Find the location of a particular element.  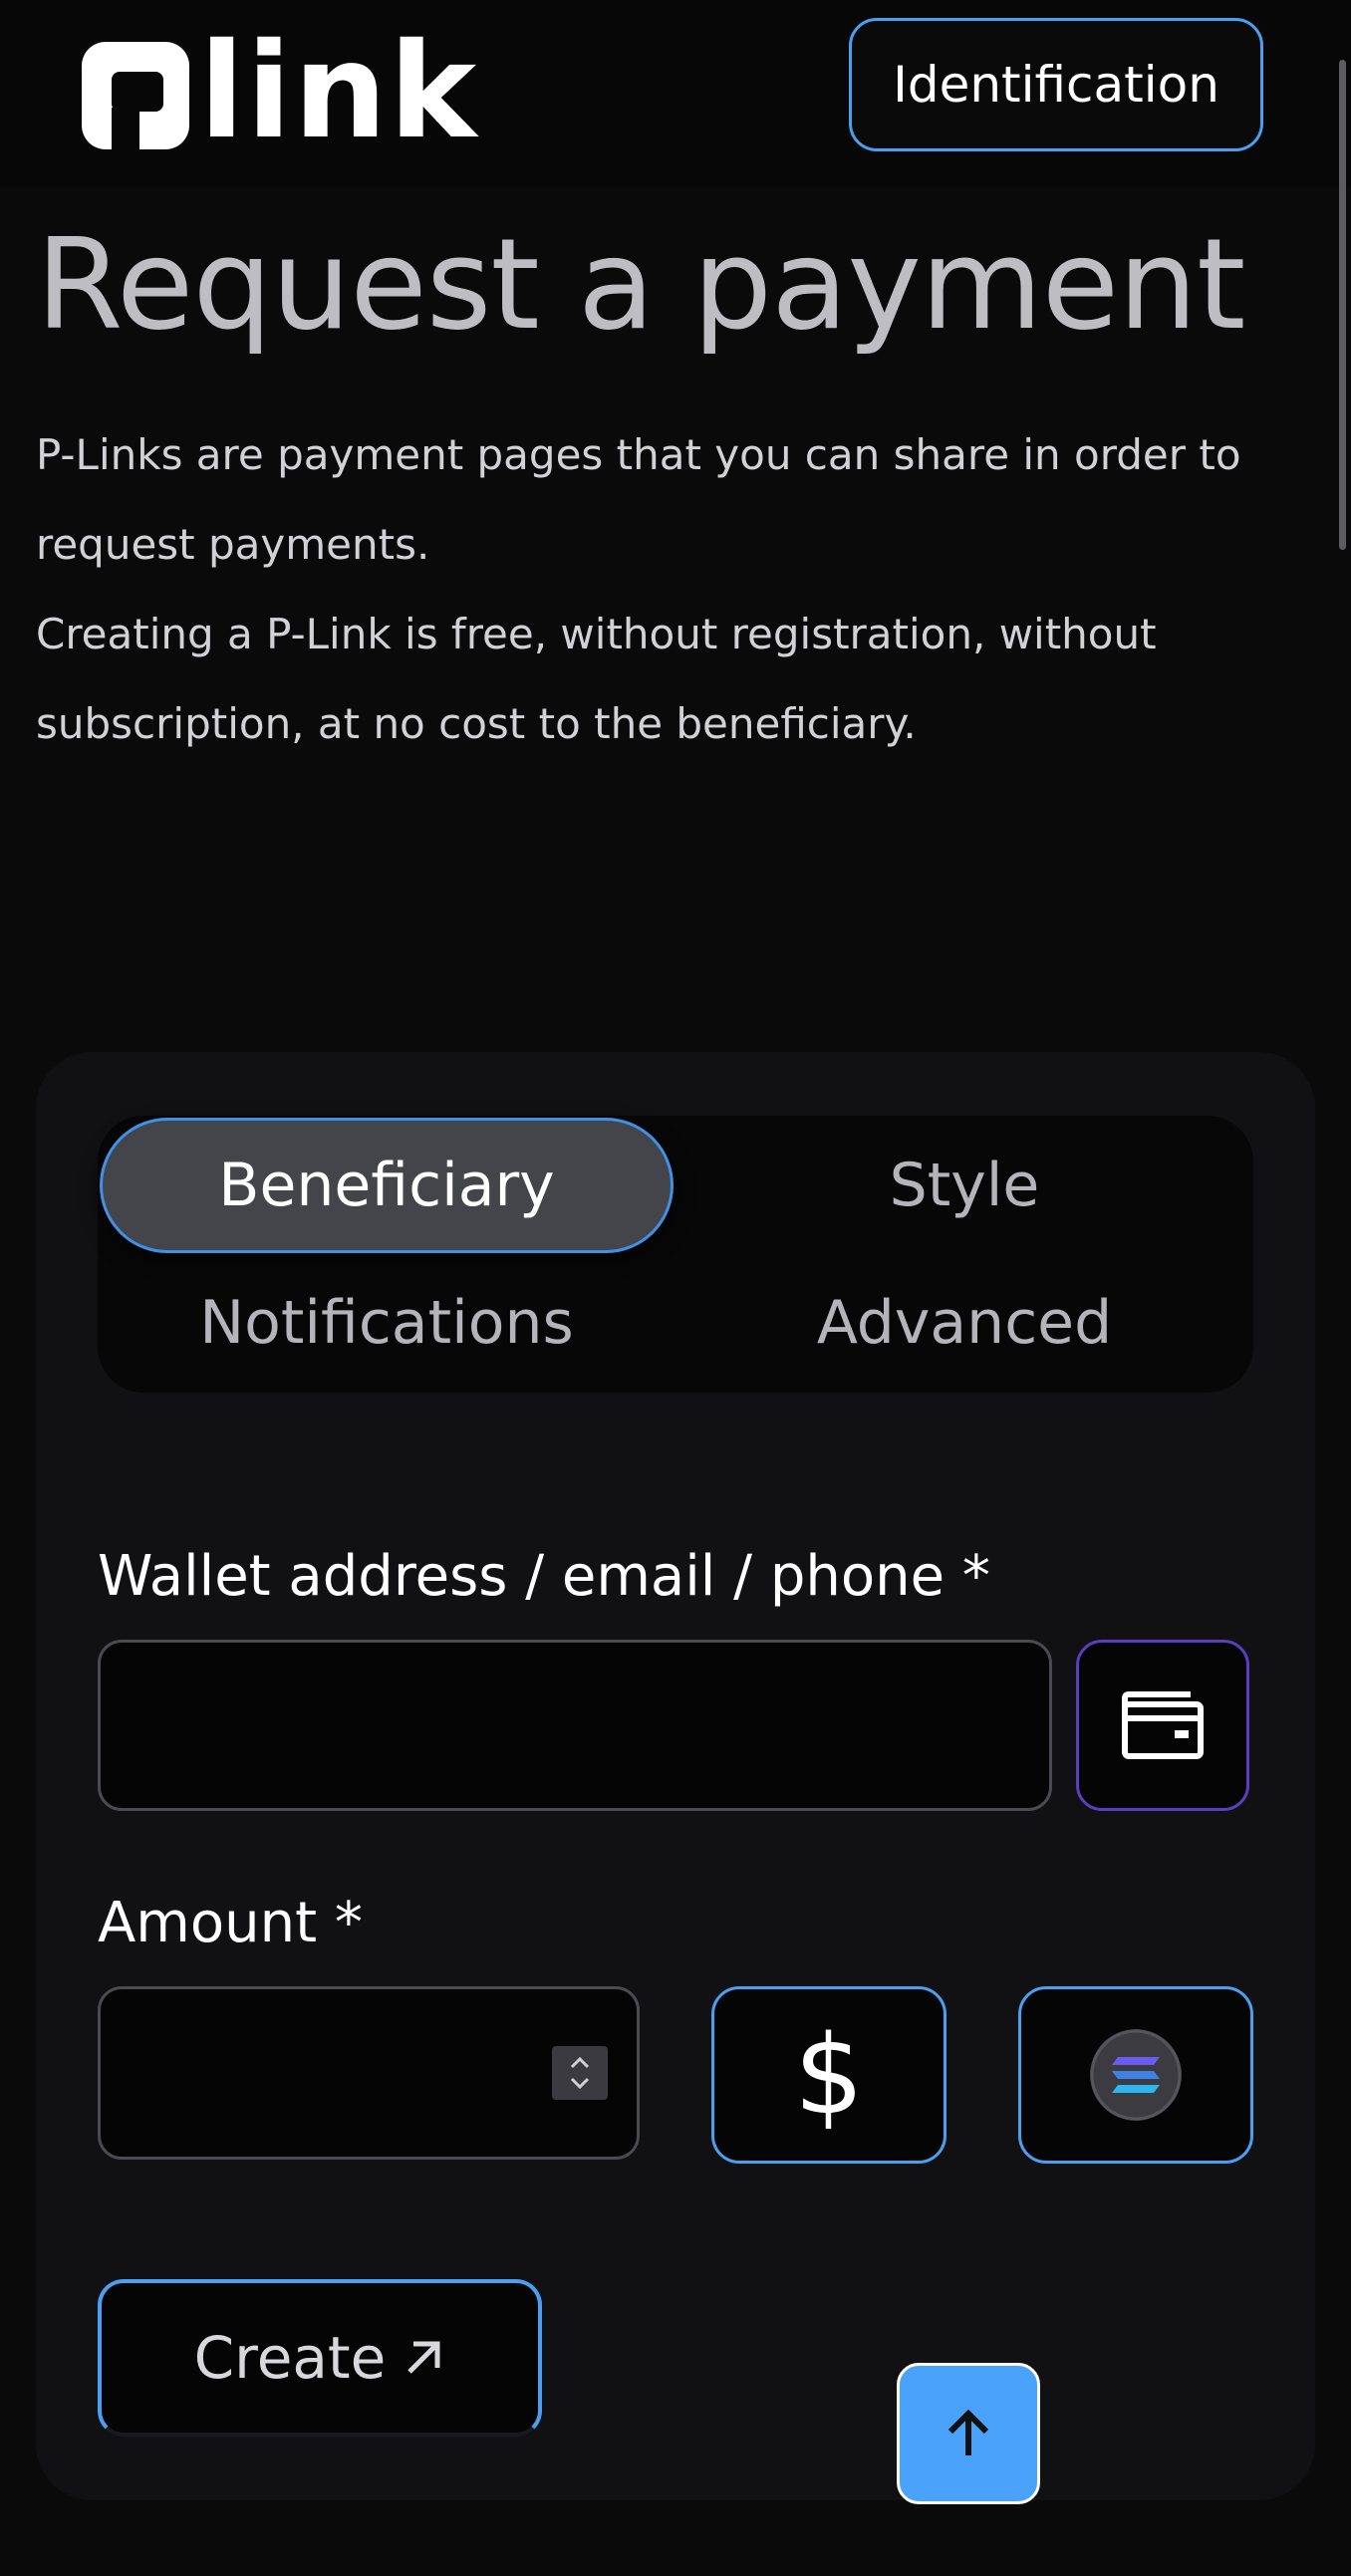

wallet-icon is located at coordinates (1163, 1725).